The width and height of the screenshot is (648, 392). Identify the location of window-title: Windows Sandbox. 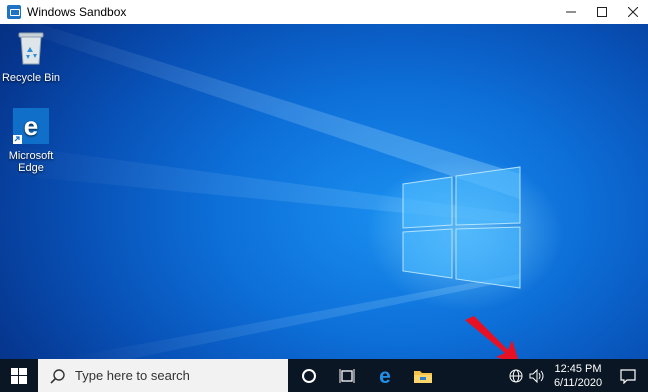
(77, 12).